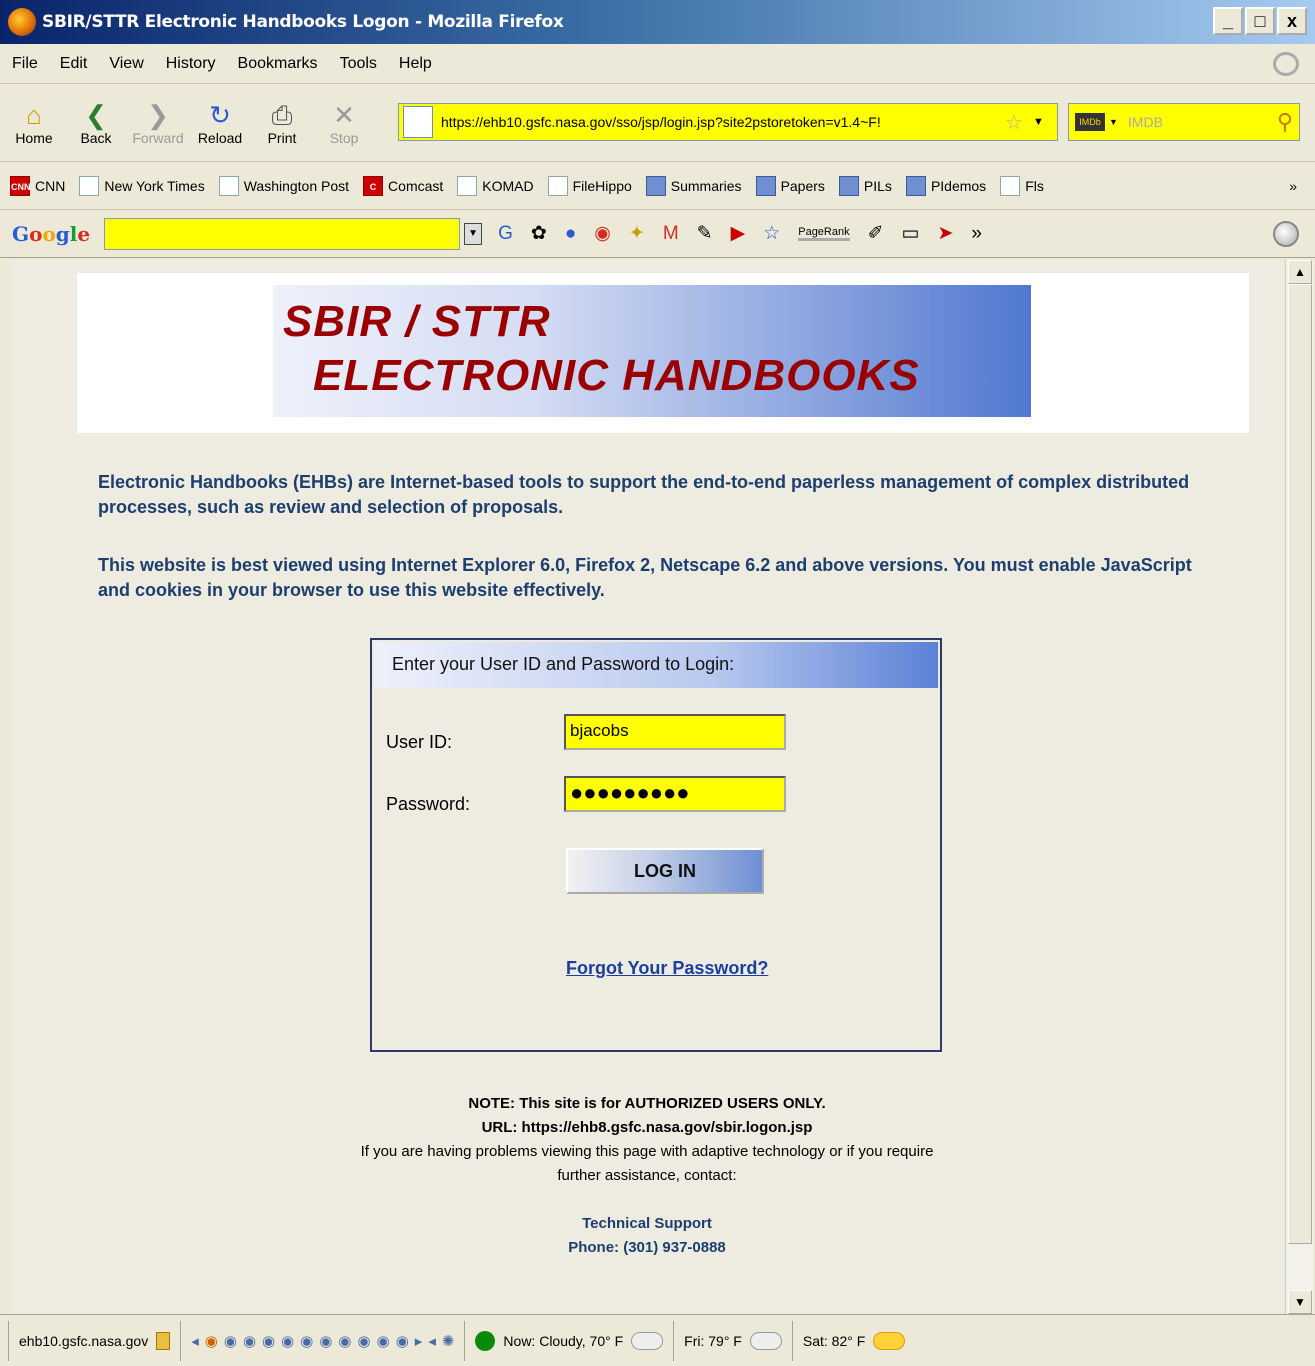 This screenshot has height=1366, width=1315. What do you see at coordinates (675, 794) in the screenshot?
I see `password-input: ●●●●●●●●●` at bounding box center [675, 794].